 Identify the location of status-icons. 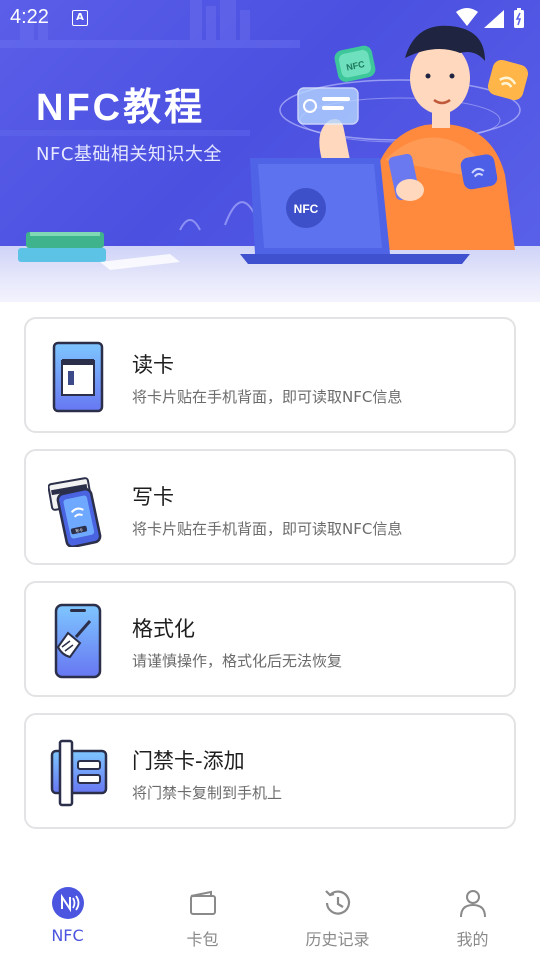
(490, 18).